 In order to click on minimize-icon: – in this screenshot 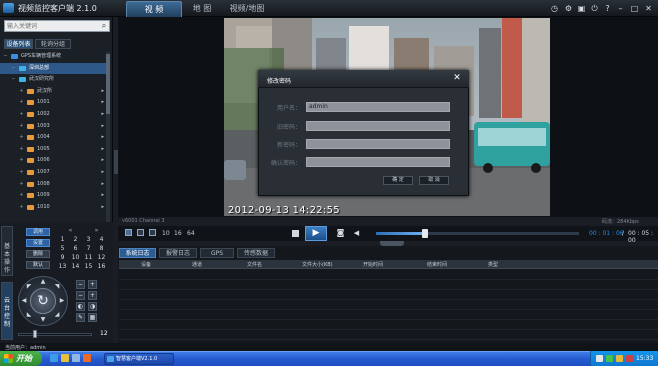, I will do `click(620, 8)`.